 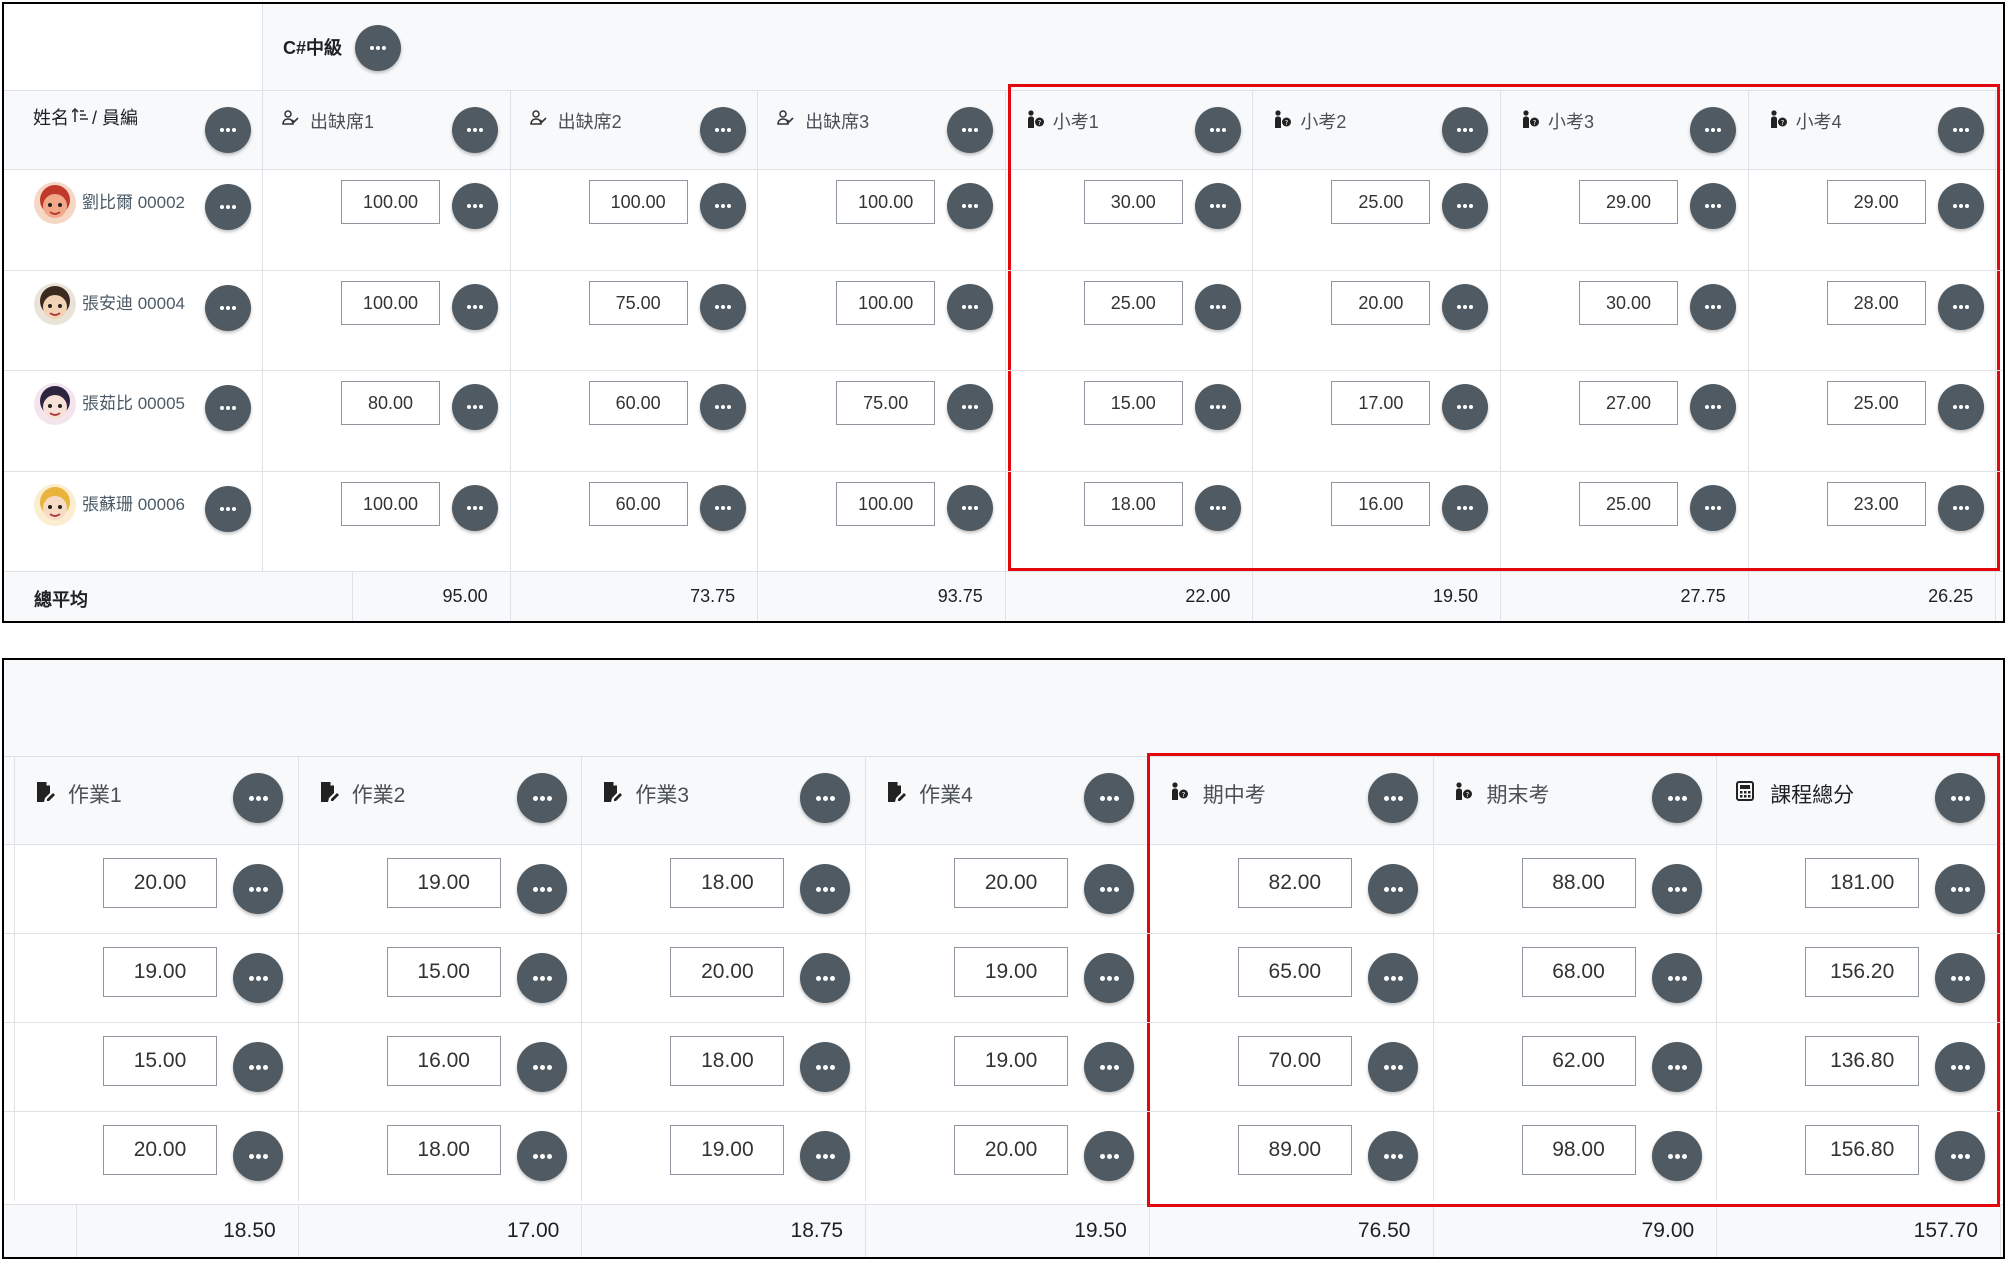 What do you see at coordinates (1812, 794) in the screenshot?
I see `column-header-label: 課程總分` at bounding box center [1812, 794].